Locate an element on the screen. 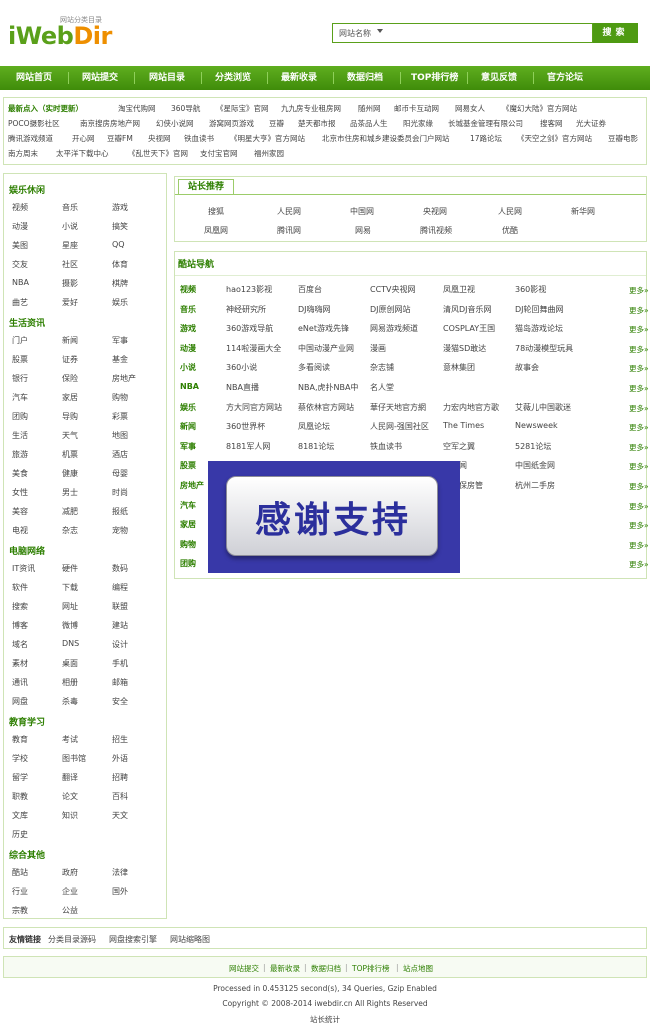 The height and width of the screenshot is (1026, 650). cool-site-link: 360小说 is located at coordinates (241, 367).